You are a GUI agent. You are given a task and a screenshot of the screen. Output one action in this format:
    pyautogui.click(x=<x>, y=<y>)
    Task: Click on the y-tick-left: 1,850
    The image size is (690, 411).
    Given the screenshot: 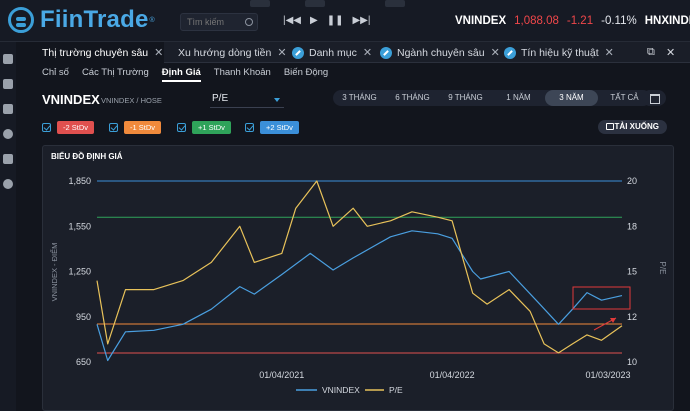 What is the action you would take?
    pyautogui.click(x=79, y=181)
    